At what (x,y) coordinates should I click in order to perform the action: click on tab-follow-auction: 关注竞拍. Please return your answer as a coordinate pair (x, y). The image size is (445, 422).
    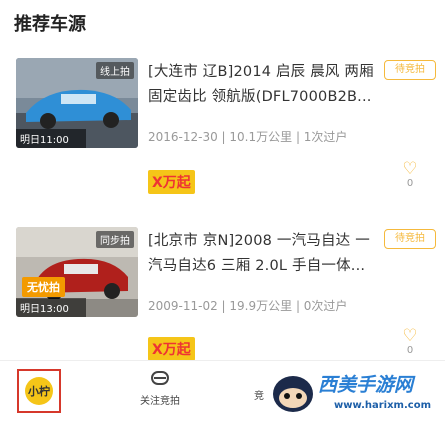
    Looking at the image, I should click on (160, 387).